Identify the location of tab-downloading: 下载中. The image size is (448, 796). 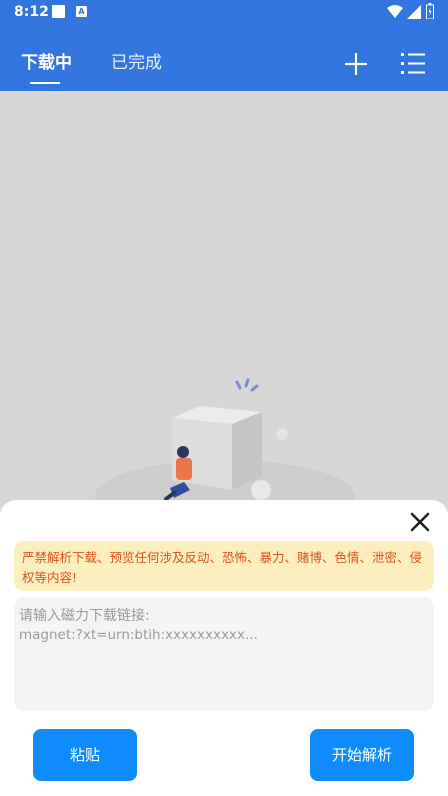
(46, 60).